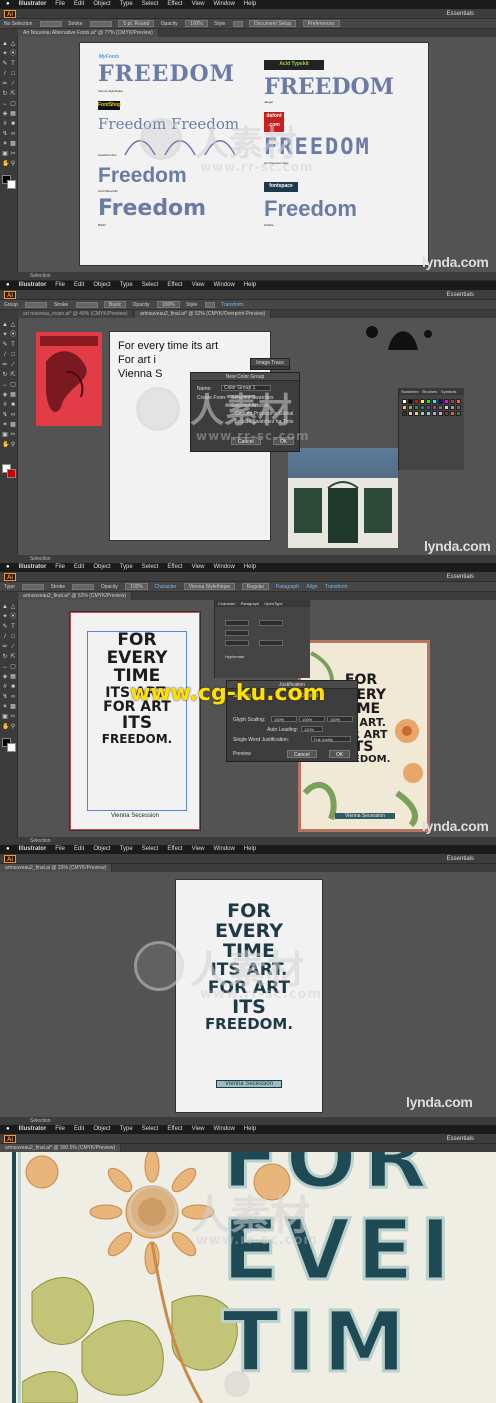  Describe the element at coordinates (5, 134) in the screenshot. I see `eyedropper-icon: ↯` at that location.